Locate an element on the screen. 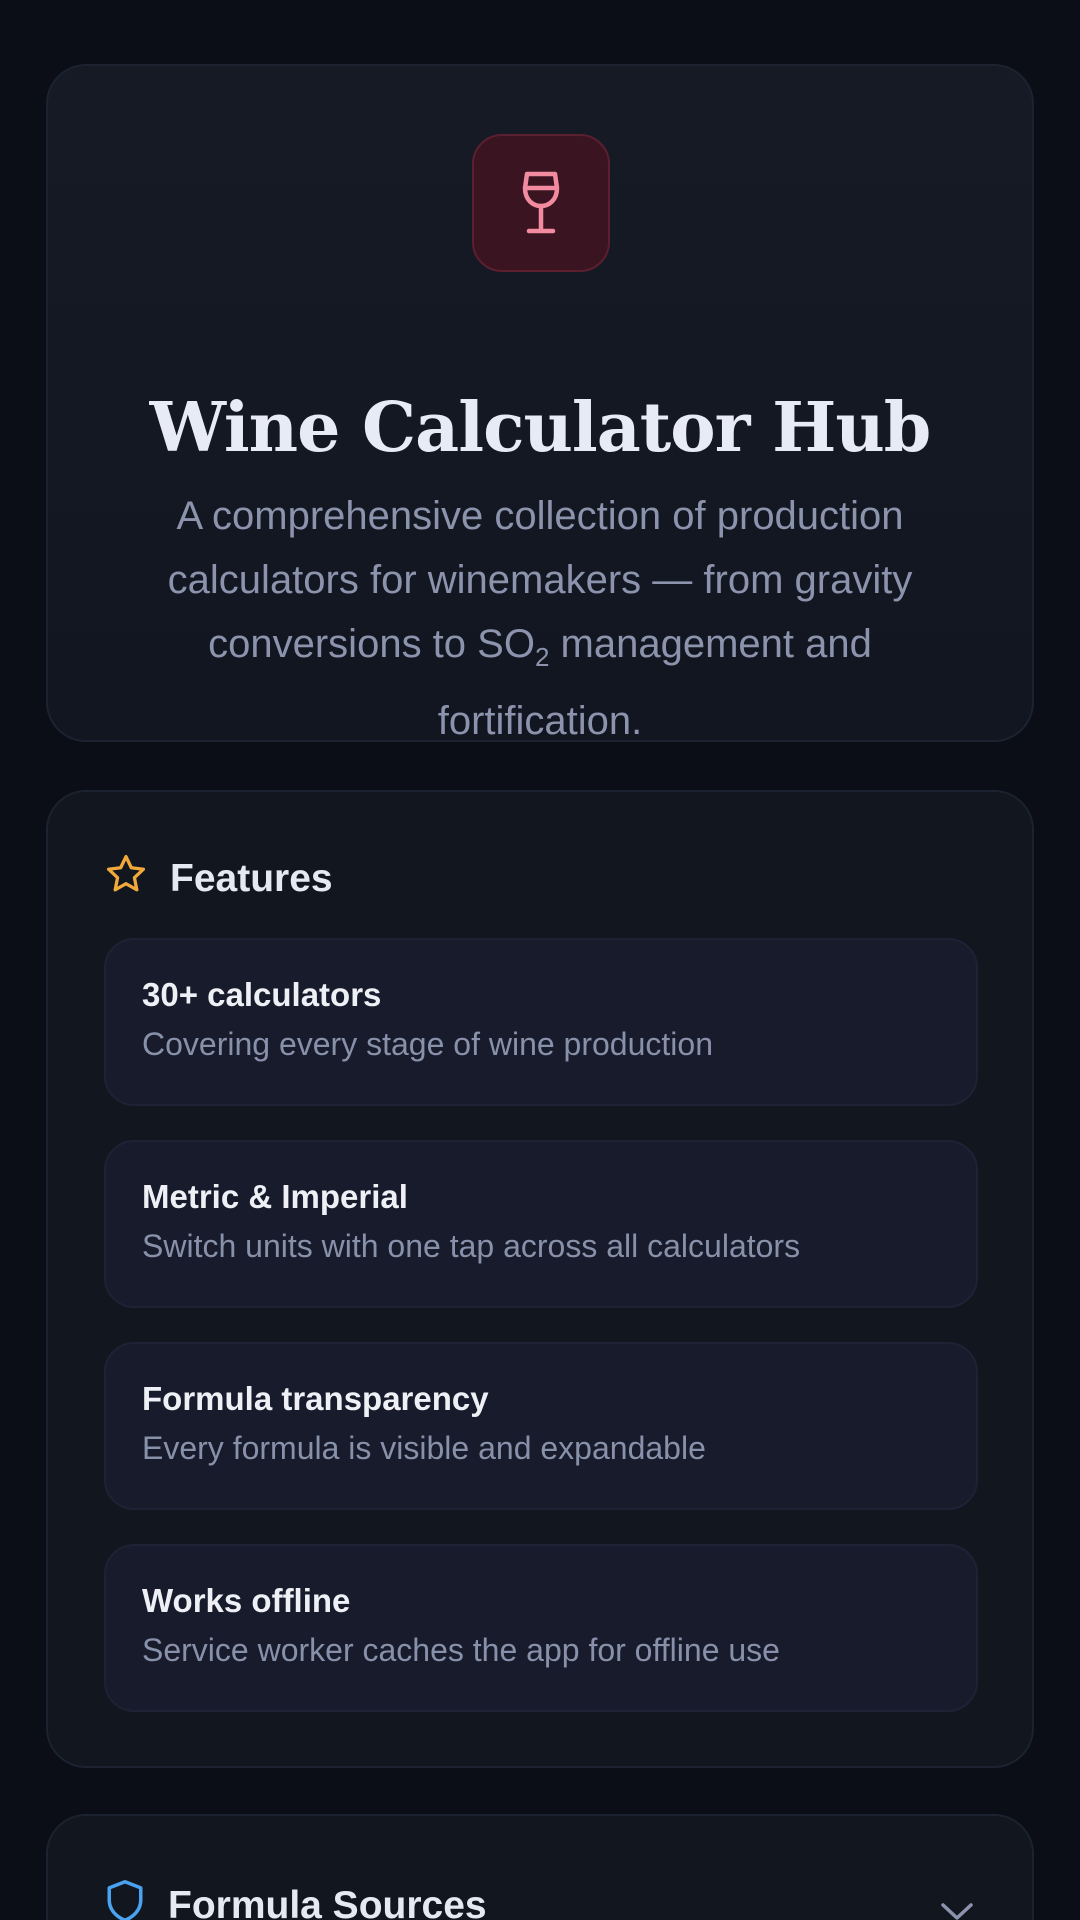  formula-sources-header: Formula Sources is located at coordinates (295, 1899).